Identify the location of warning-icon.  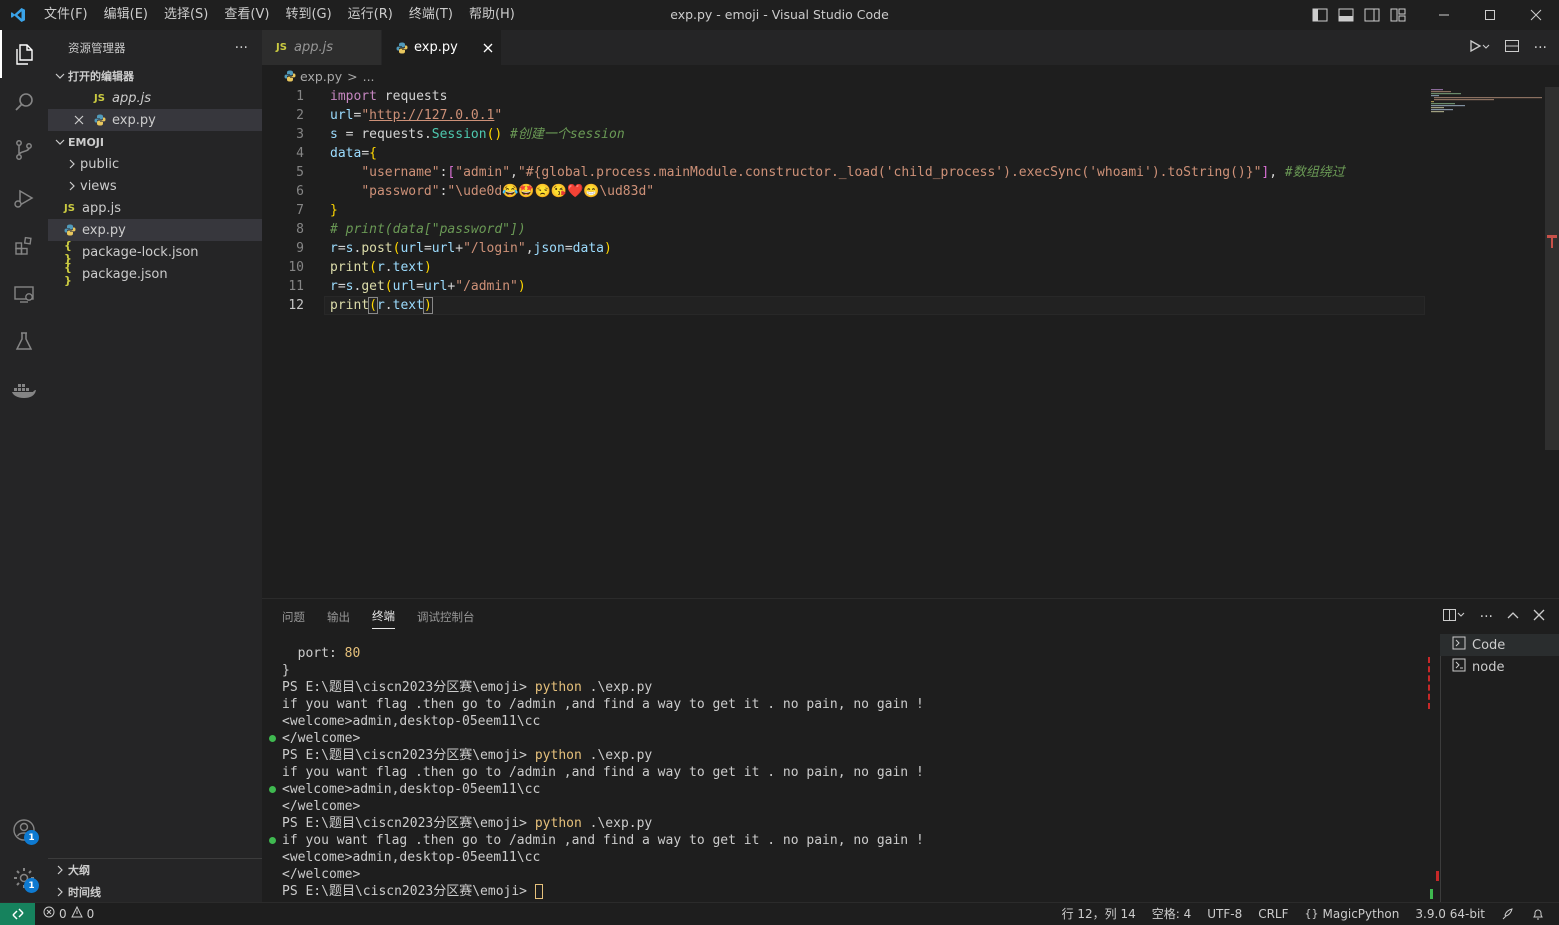
(76, 914).